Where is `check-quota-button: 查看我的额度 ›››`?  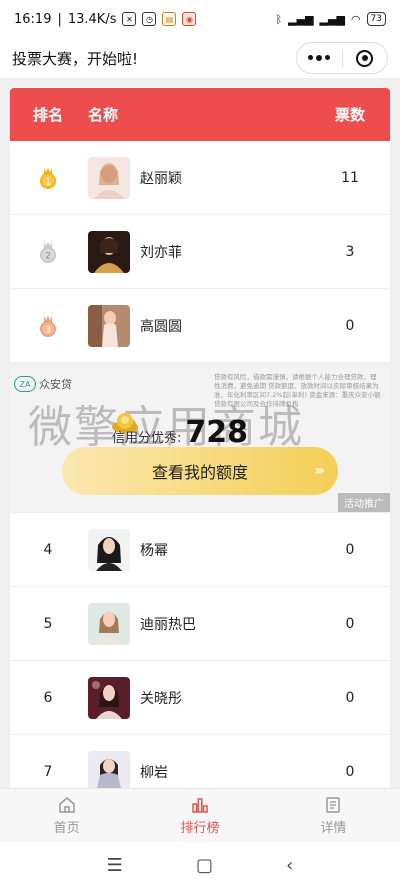 check-quota-button: 查看我的额度 ››› is located at coordinates (200, 471).